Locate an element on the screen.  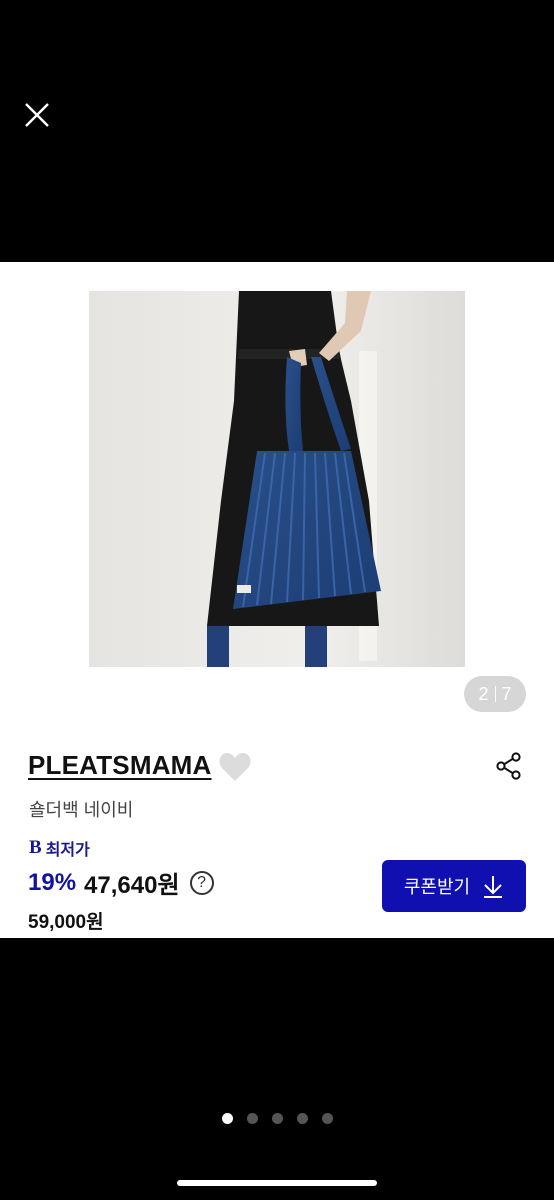
wishlist-button is located at coordinates (235, 767).